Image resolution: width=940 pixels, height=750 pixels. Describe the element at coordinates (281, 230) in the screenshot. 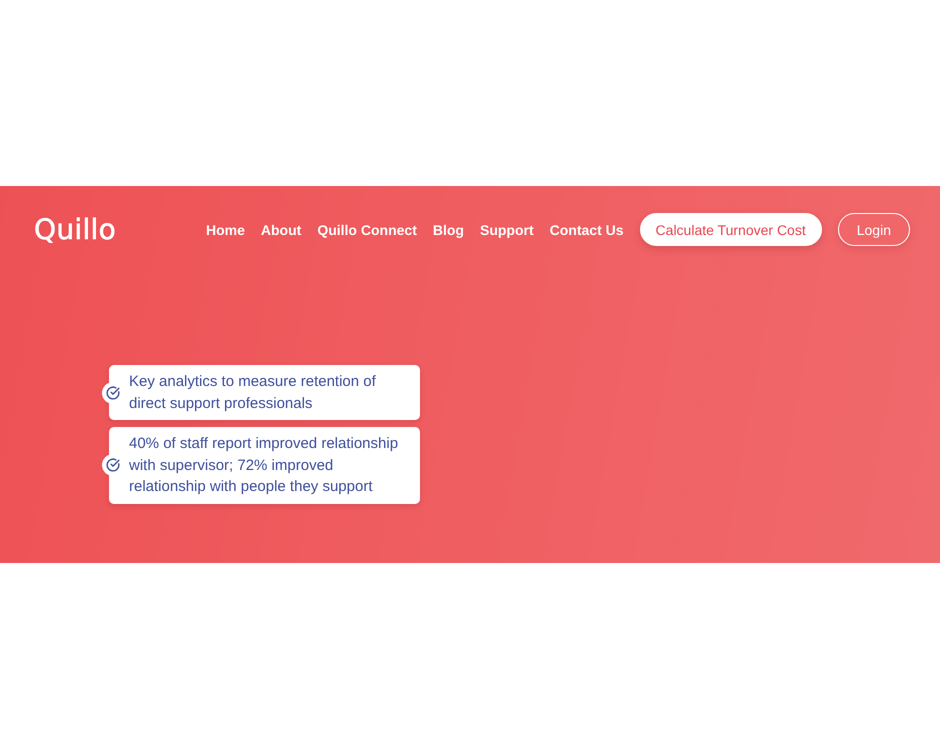

I see `nav-link: About` at that location.